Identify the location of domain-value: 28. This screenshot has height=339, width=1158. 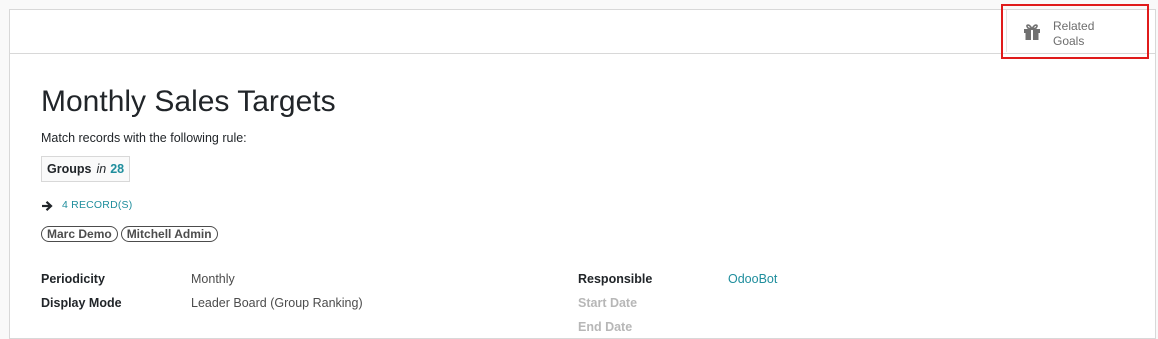
(117, 169).